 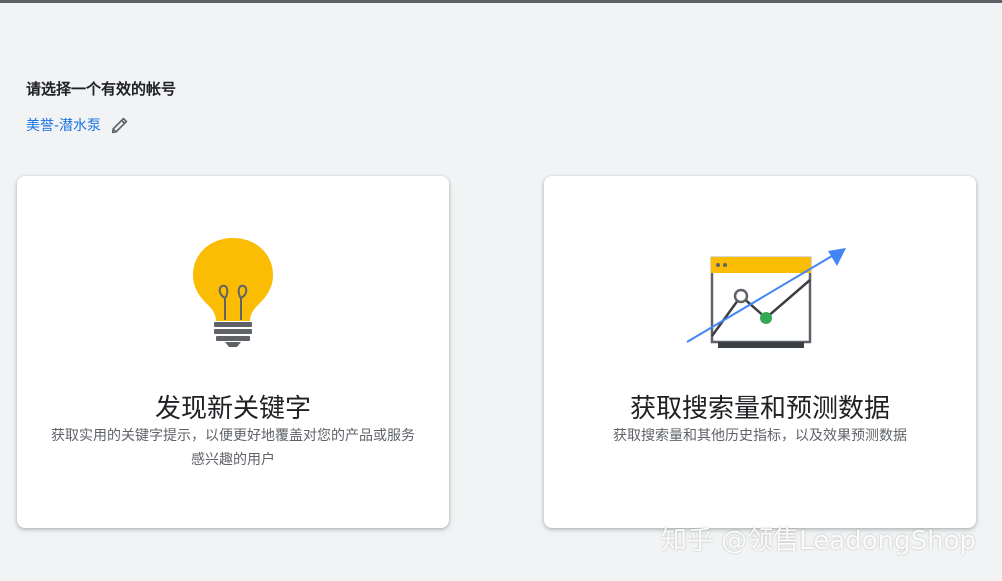 What do you see at coordinates (233, 448) in the screenshot?
I see `card-description: 获取实用的关键字提示，以便更好地覆盖对您的产品或服务感兴趣的用户` at bounding box center [233, 448].